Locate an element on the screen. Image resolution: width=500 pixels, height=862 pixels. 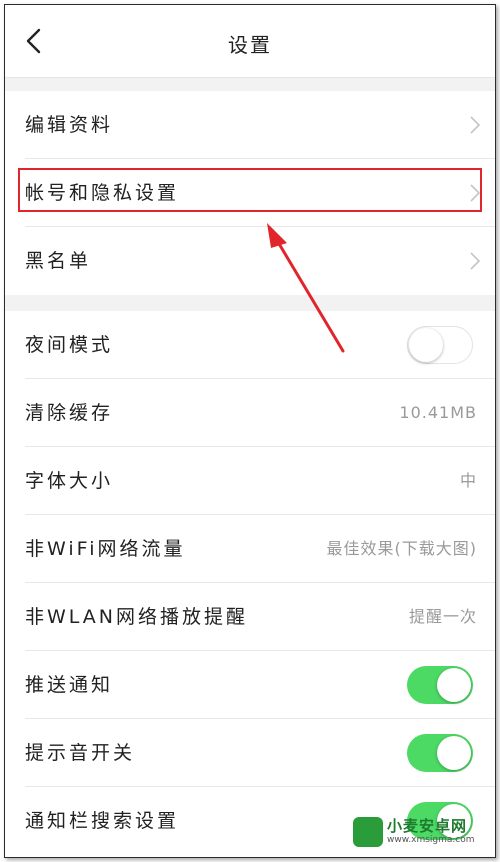
cache-size-value: 10.41MB is located at coordinates (438, 412).